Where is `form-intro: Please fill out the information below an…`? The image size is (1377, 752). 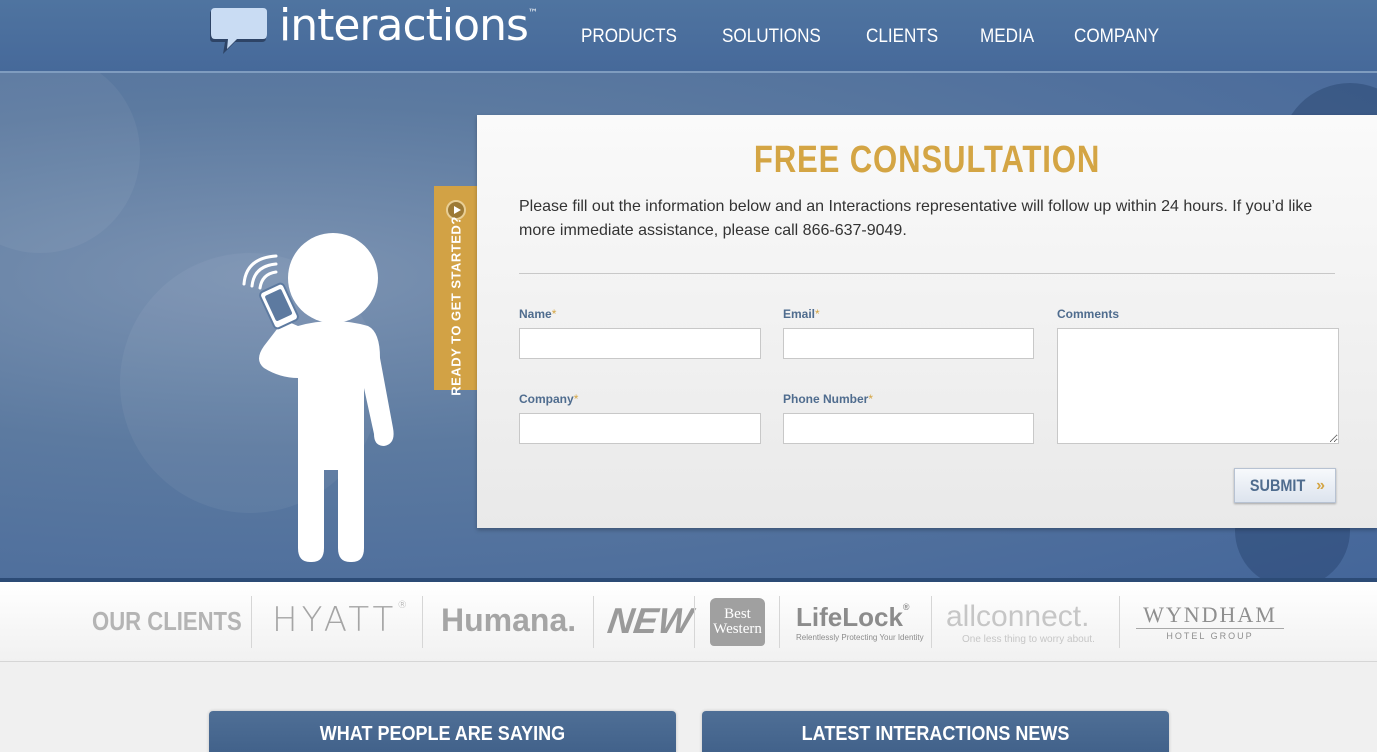
form-intro: Please fill out the information below an… is located at coordinates (916, 218).